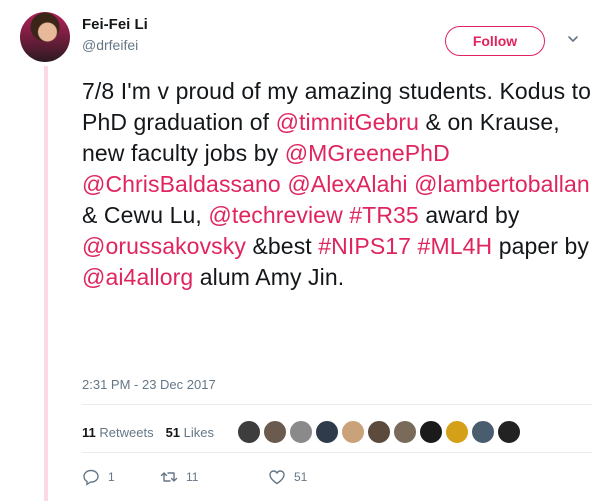  Describe the element at coordinates (149, 384) in the screenshot. I see `tweet-timestamp: 2:31 PM - 23 Dec 2017` at that location.